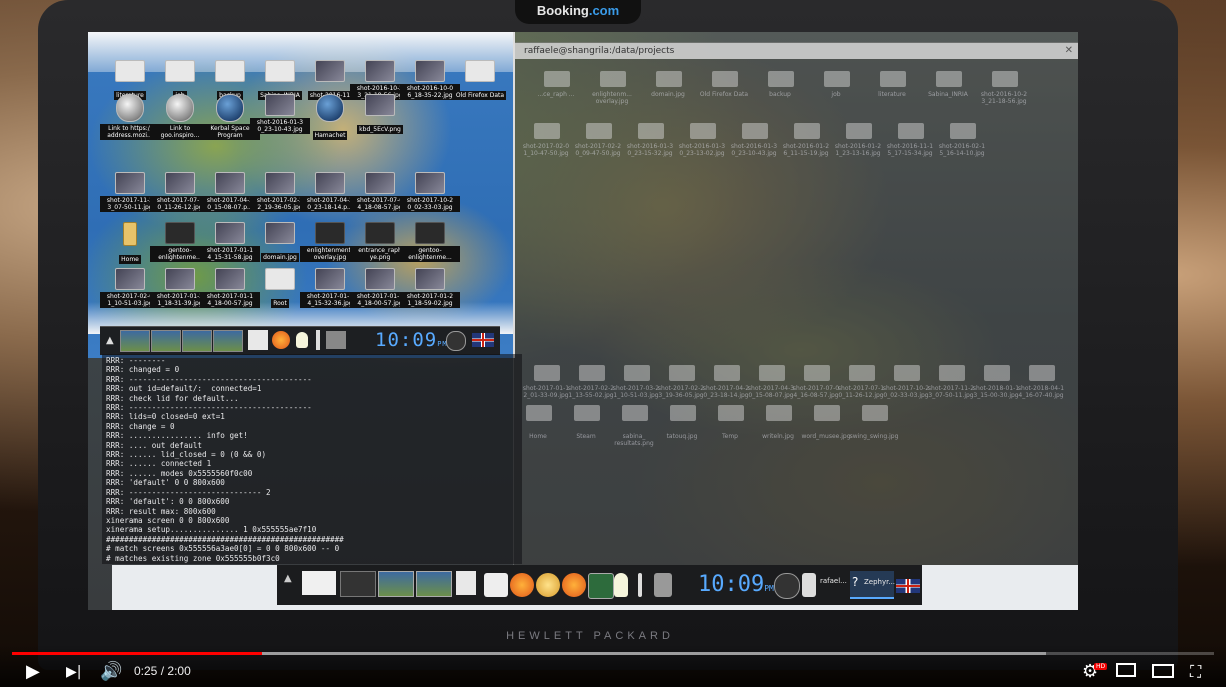  Describe the element at coordinates (480, 71) in the screenshot. I see `folder-icon` at that location.